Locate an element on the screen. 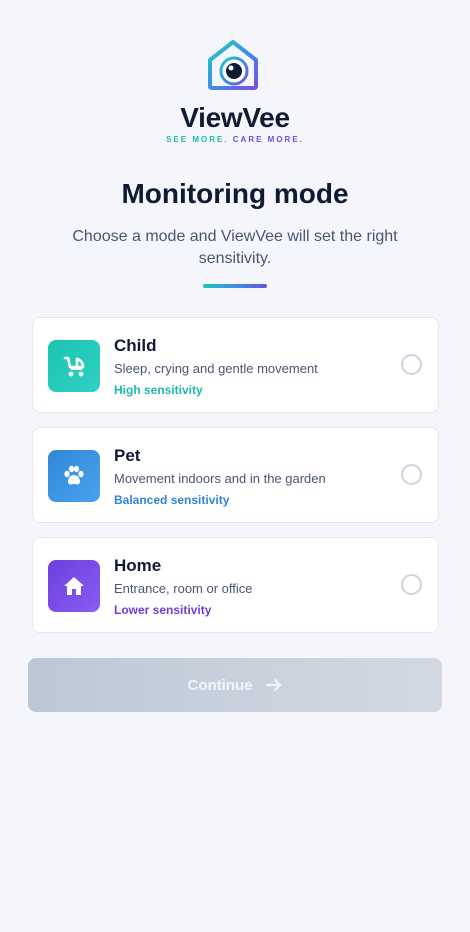  brand-tagline: SEE MORE. CARE MORE. is located at coordinates (235, 139).